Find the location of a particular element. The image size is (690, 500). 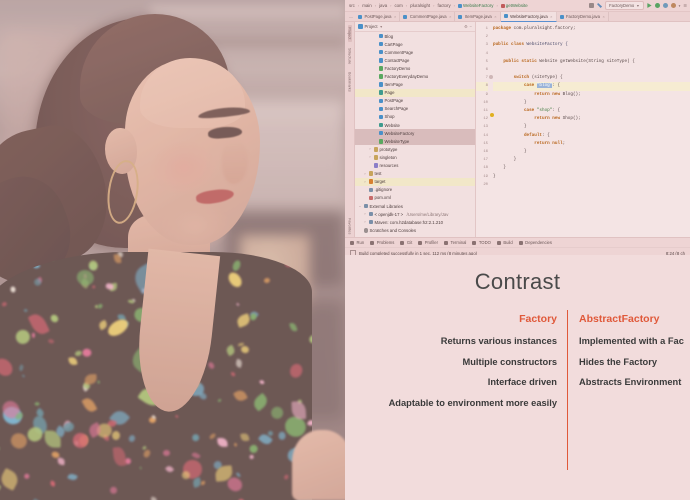

collapse-icon: − is located at coordinates (471, 26).